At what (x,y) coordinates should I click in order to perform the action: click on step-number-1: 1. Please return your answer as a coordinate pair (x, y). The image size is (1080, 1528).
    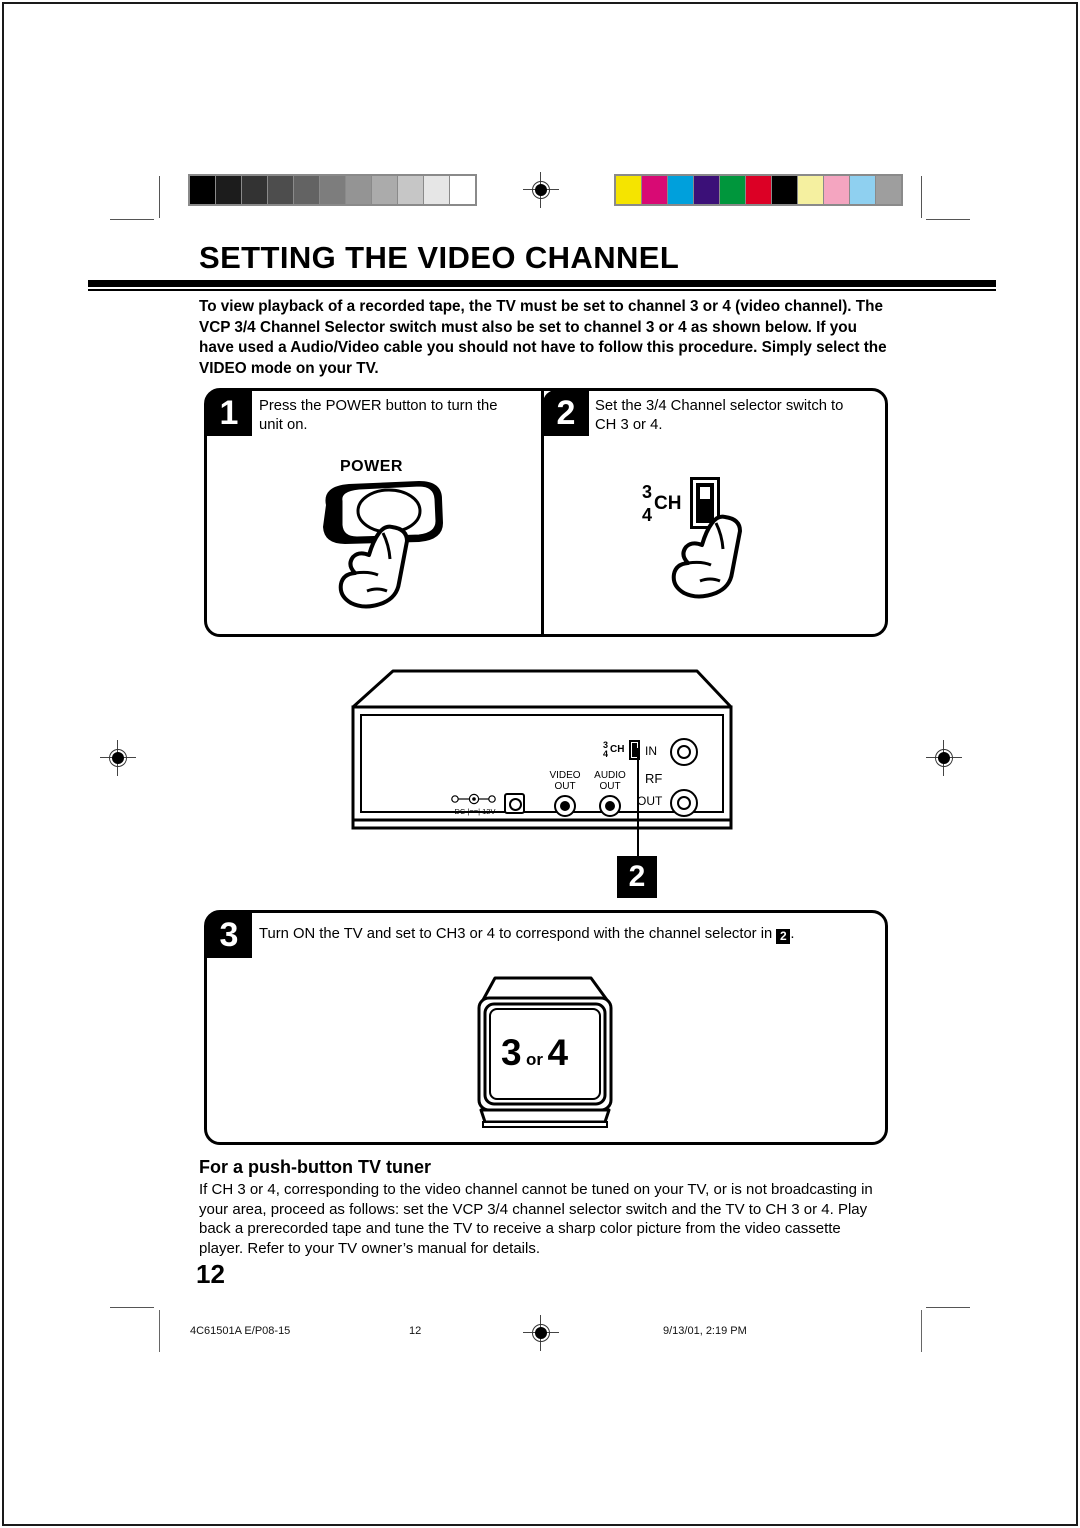
    Looking at the image, I should click on (229, 413).